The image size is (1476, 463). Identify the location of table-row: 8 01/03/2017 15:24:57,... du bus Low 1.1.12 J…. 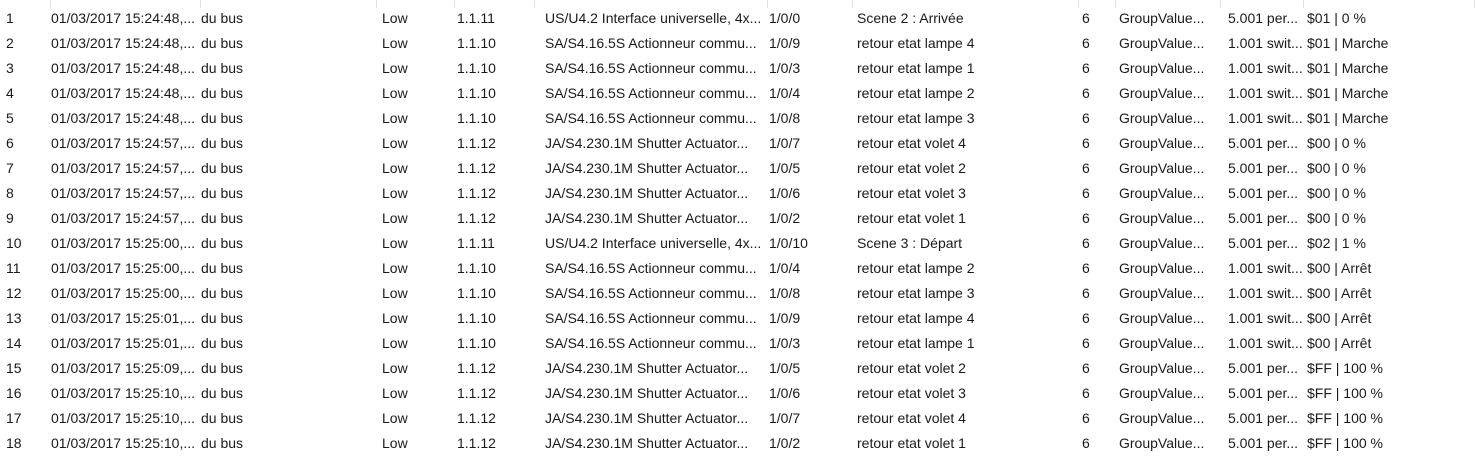
(738, 193).